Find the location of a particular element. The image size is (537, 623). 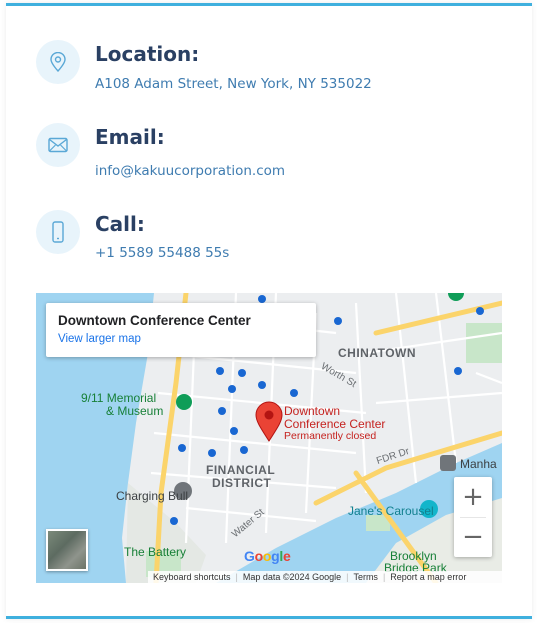

call-title: Call: is located at coordinates (120, 224).